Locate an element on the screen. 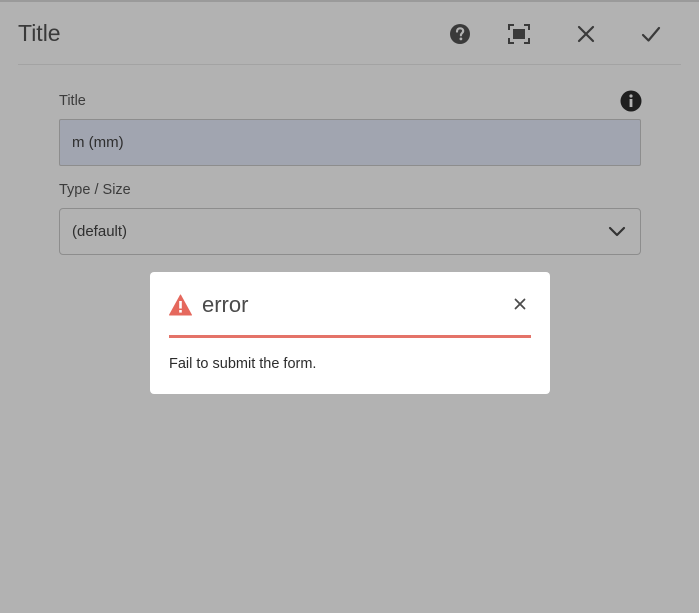 This screenshot has width=699, height=613. error-popup-title: error is located at coordinates (225, 304).